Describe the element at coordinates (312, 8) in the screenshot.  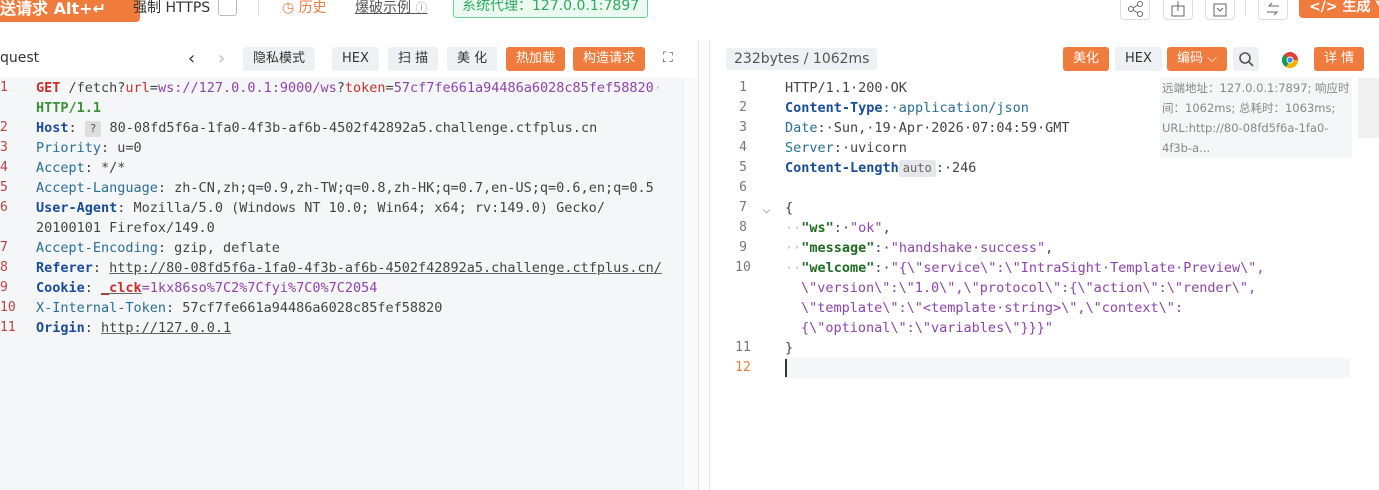
I see `history-label: 历史` at that location.